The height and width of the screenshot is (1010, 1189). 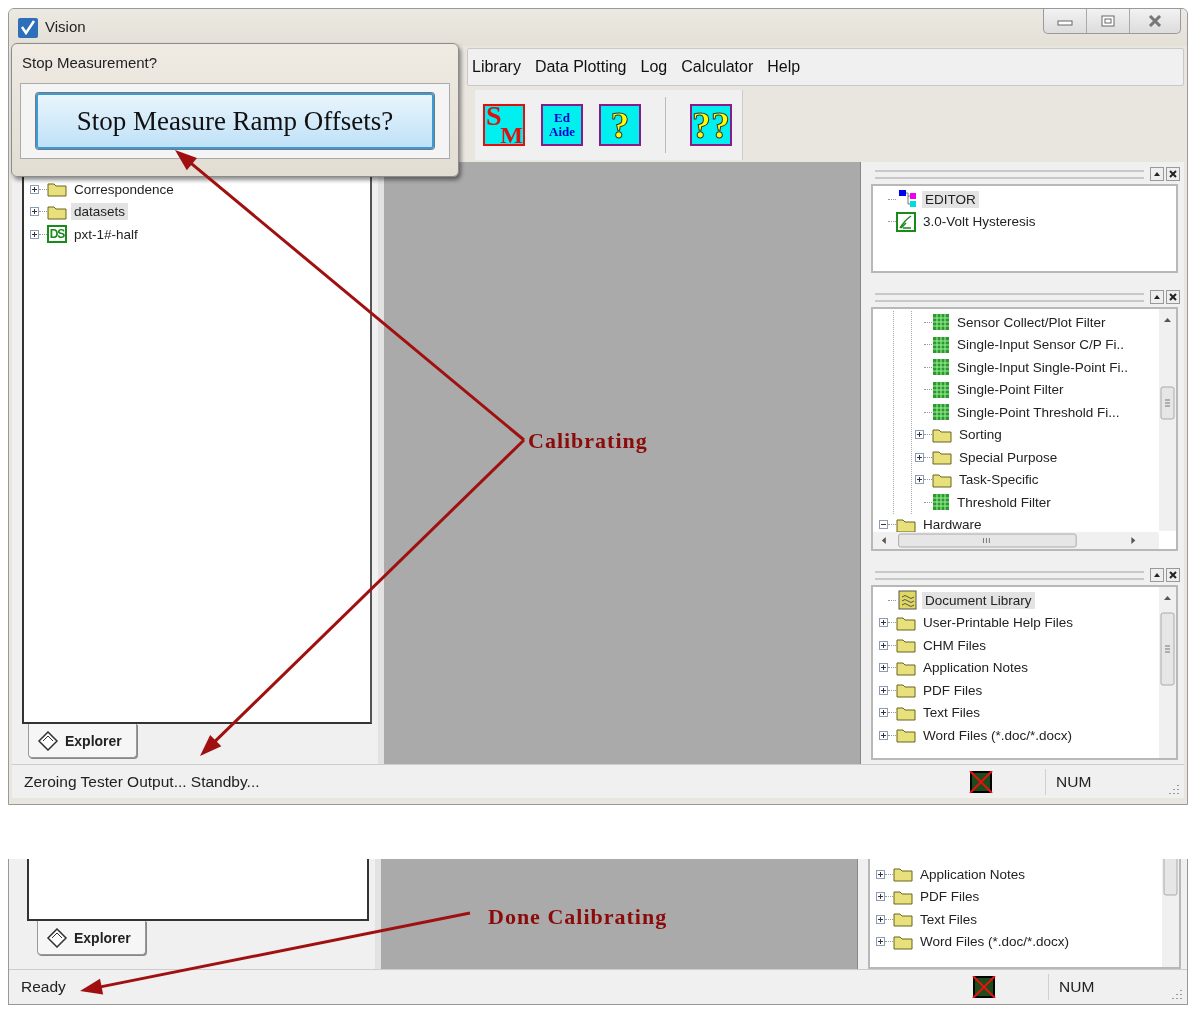 I want to click on tree-item: pxt-1#-half, so click(x=106, y=234).